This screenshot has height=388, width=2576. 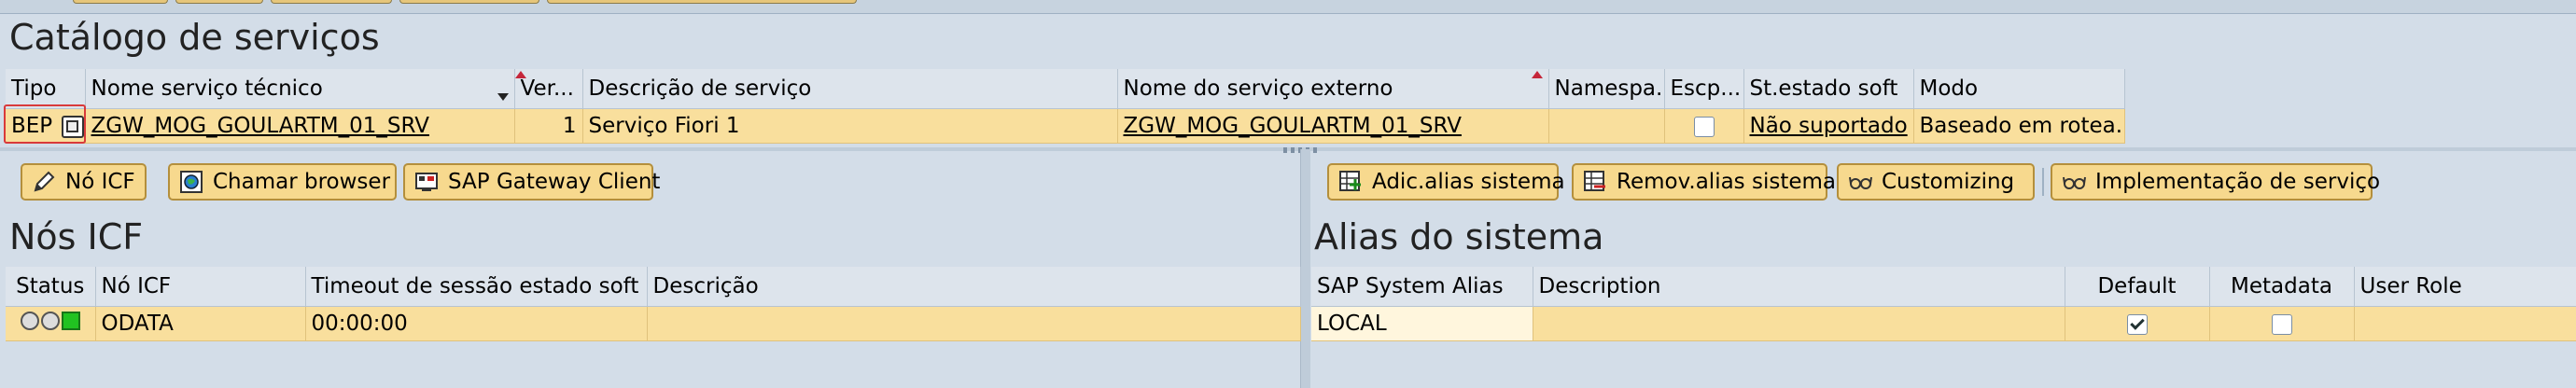 I want to click on col-header-nome-tecnico: Nome serviço técnico, so click(x=300, y=89).